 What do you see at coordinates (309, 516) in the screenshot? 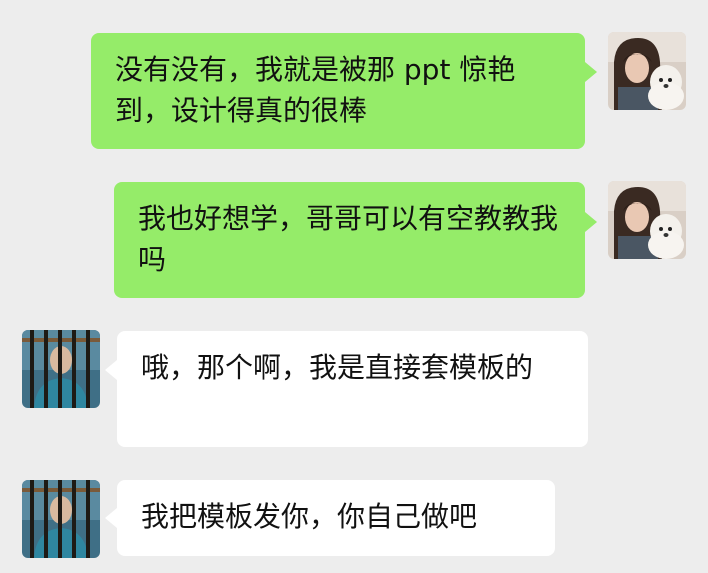
I see `message-text: 我把模板发你，你自己做吧` at bounding box center [309, 516].